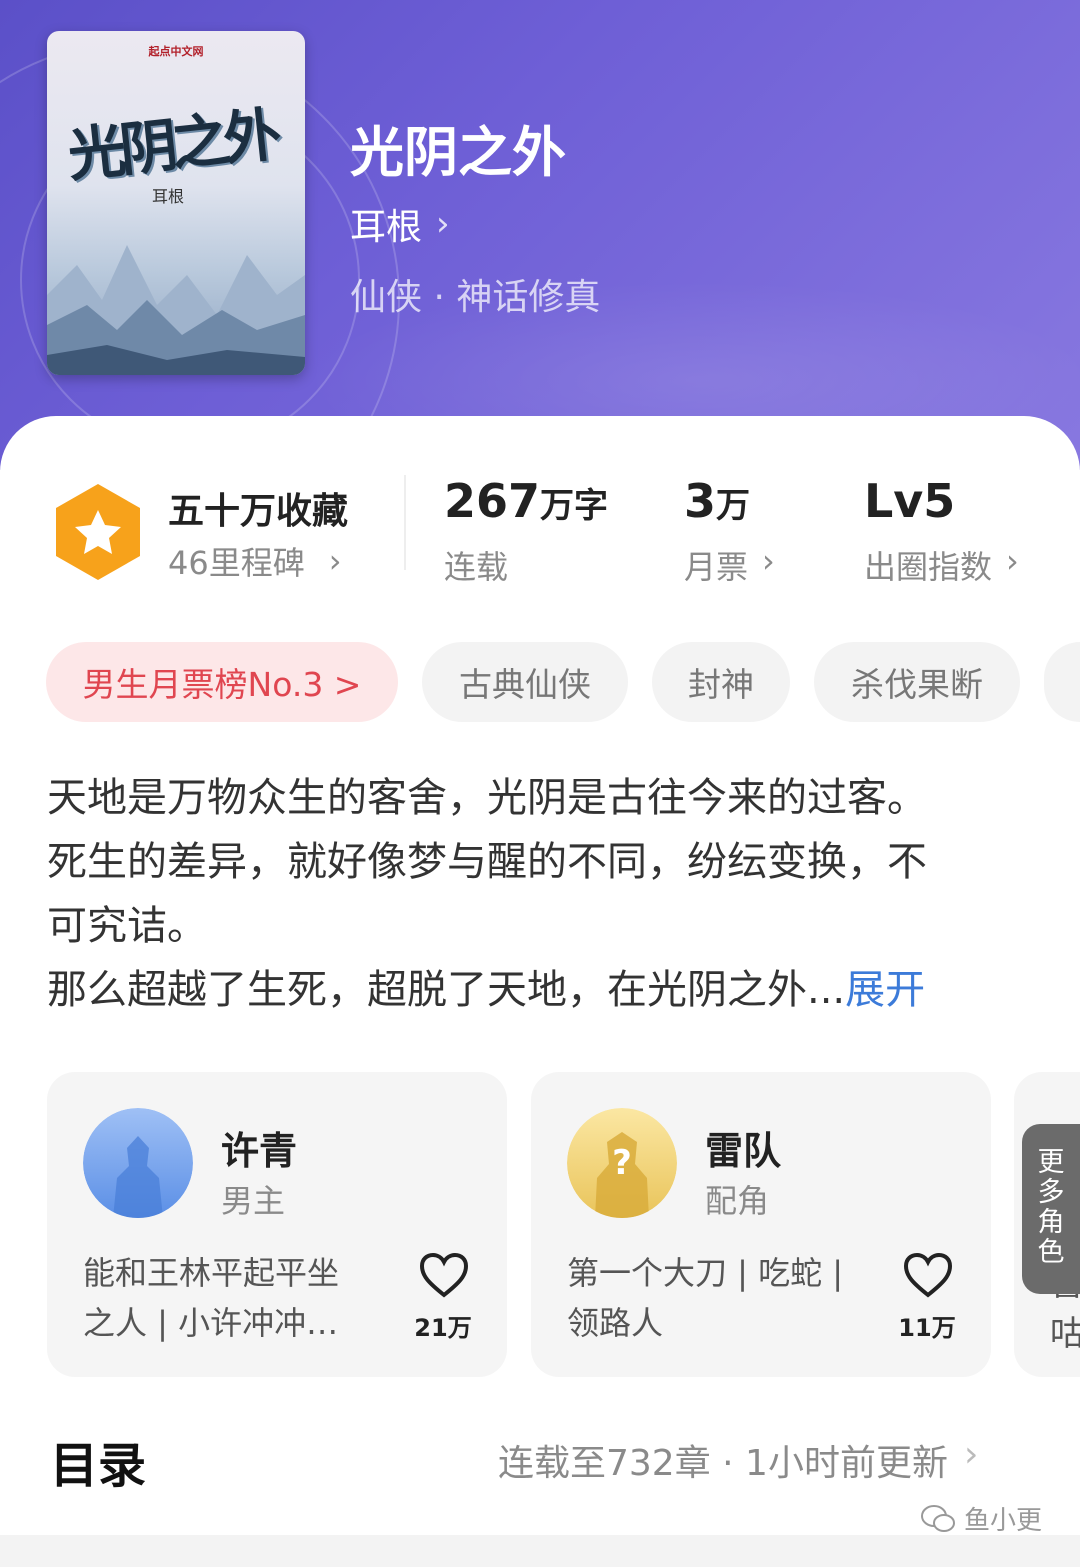  I want to click on monthly-tickets-link: 月票 ›, so click(729, 565).